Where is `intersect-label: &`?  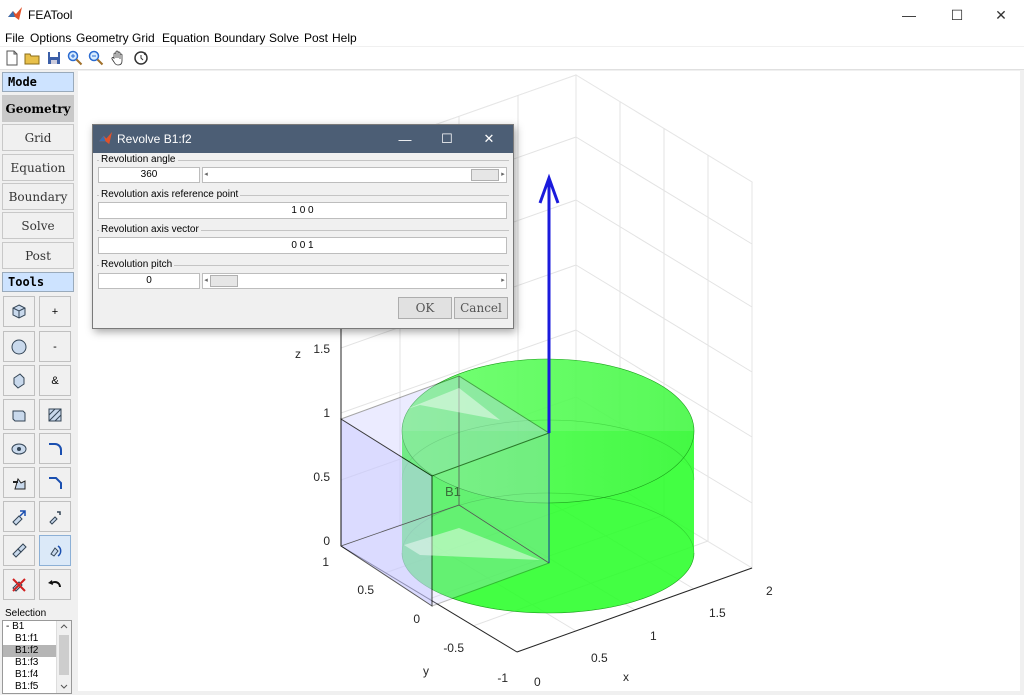
intersect-label: & is located at coordinates (55, 380).